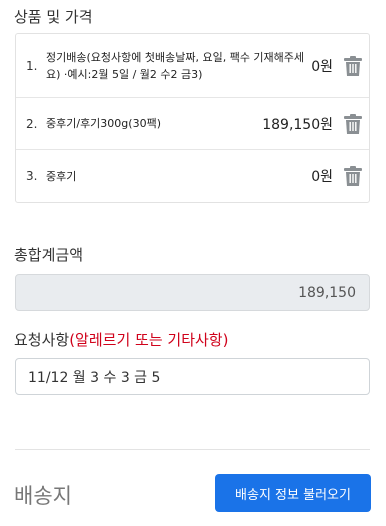 The image size is (386, 526). I want to click on section-divider, so click(192, 449).